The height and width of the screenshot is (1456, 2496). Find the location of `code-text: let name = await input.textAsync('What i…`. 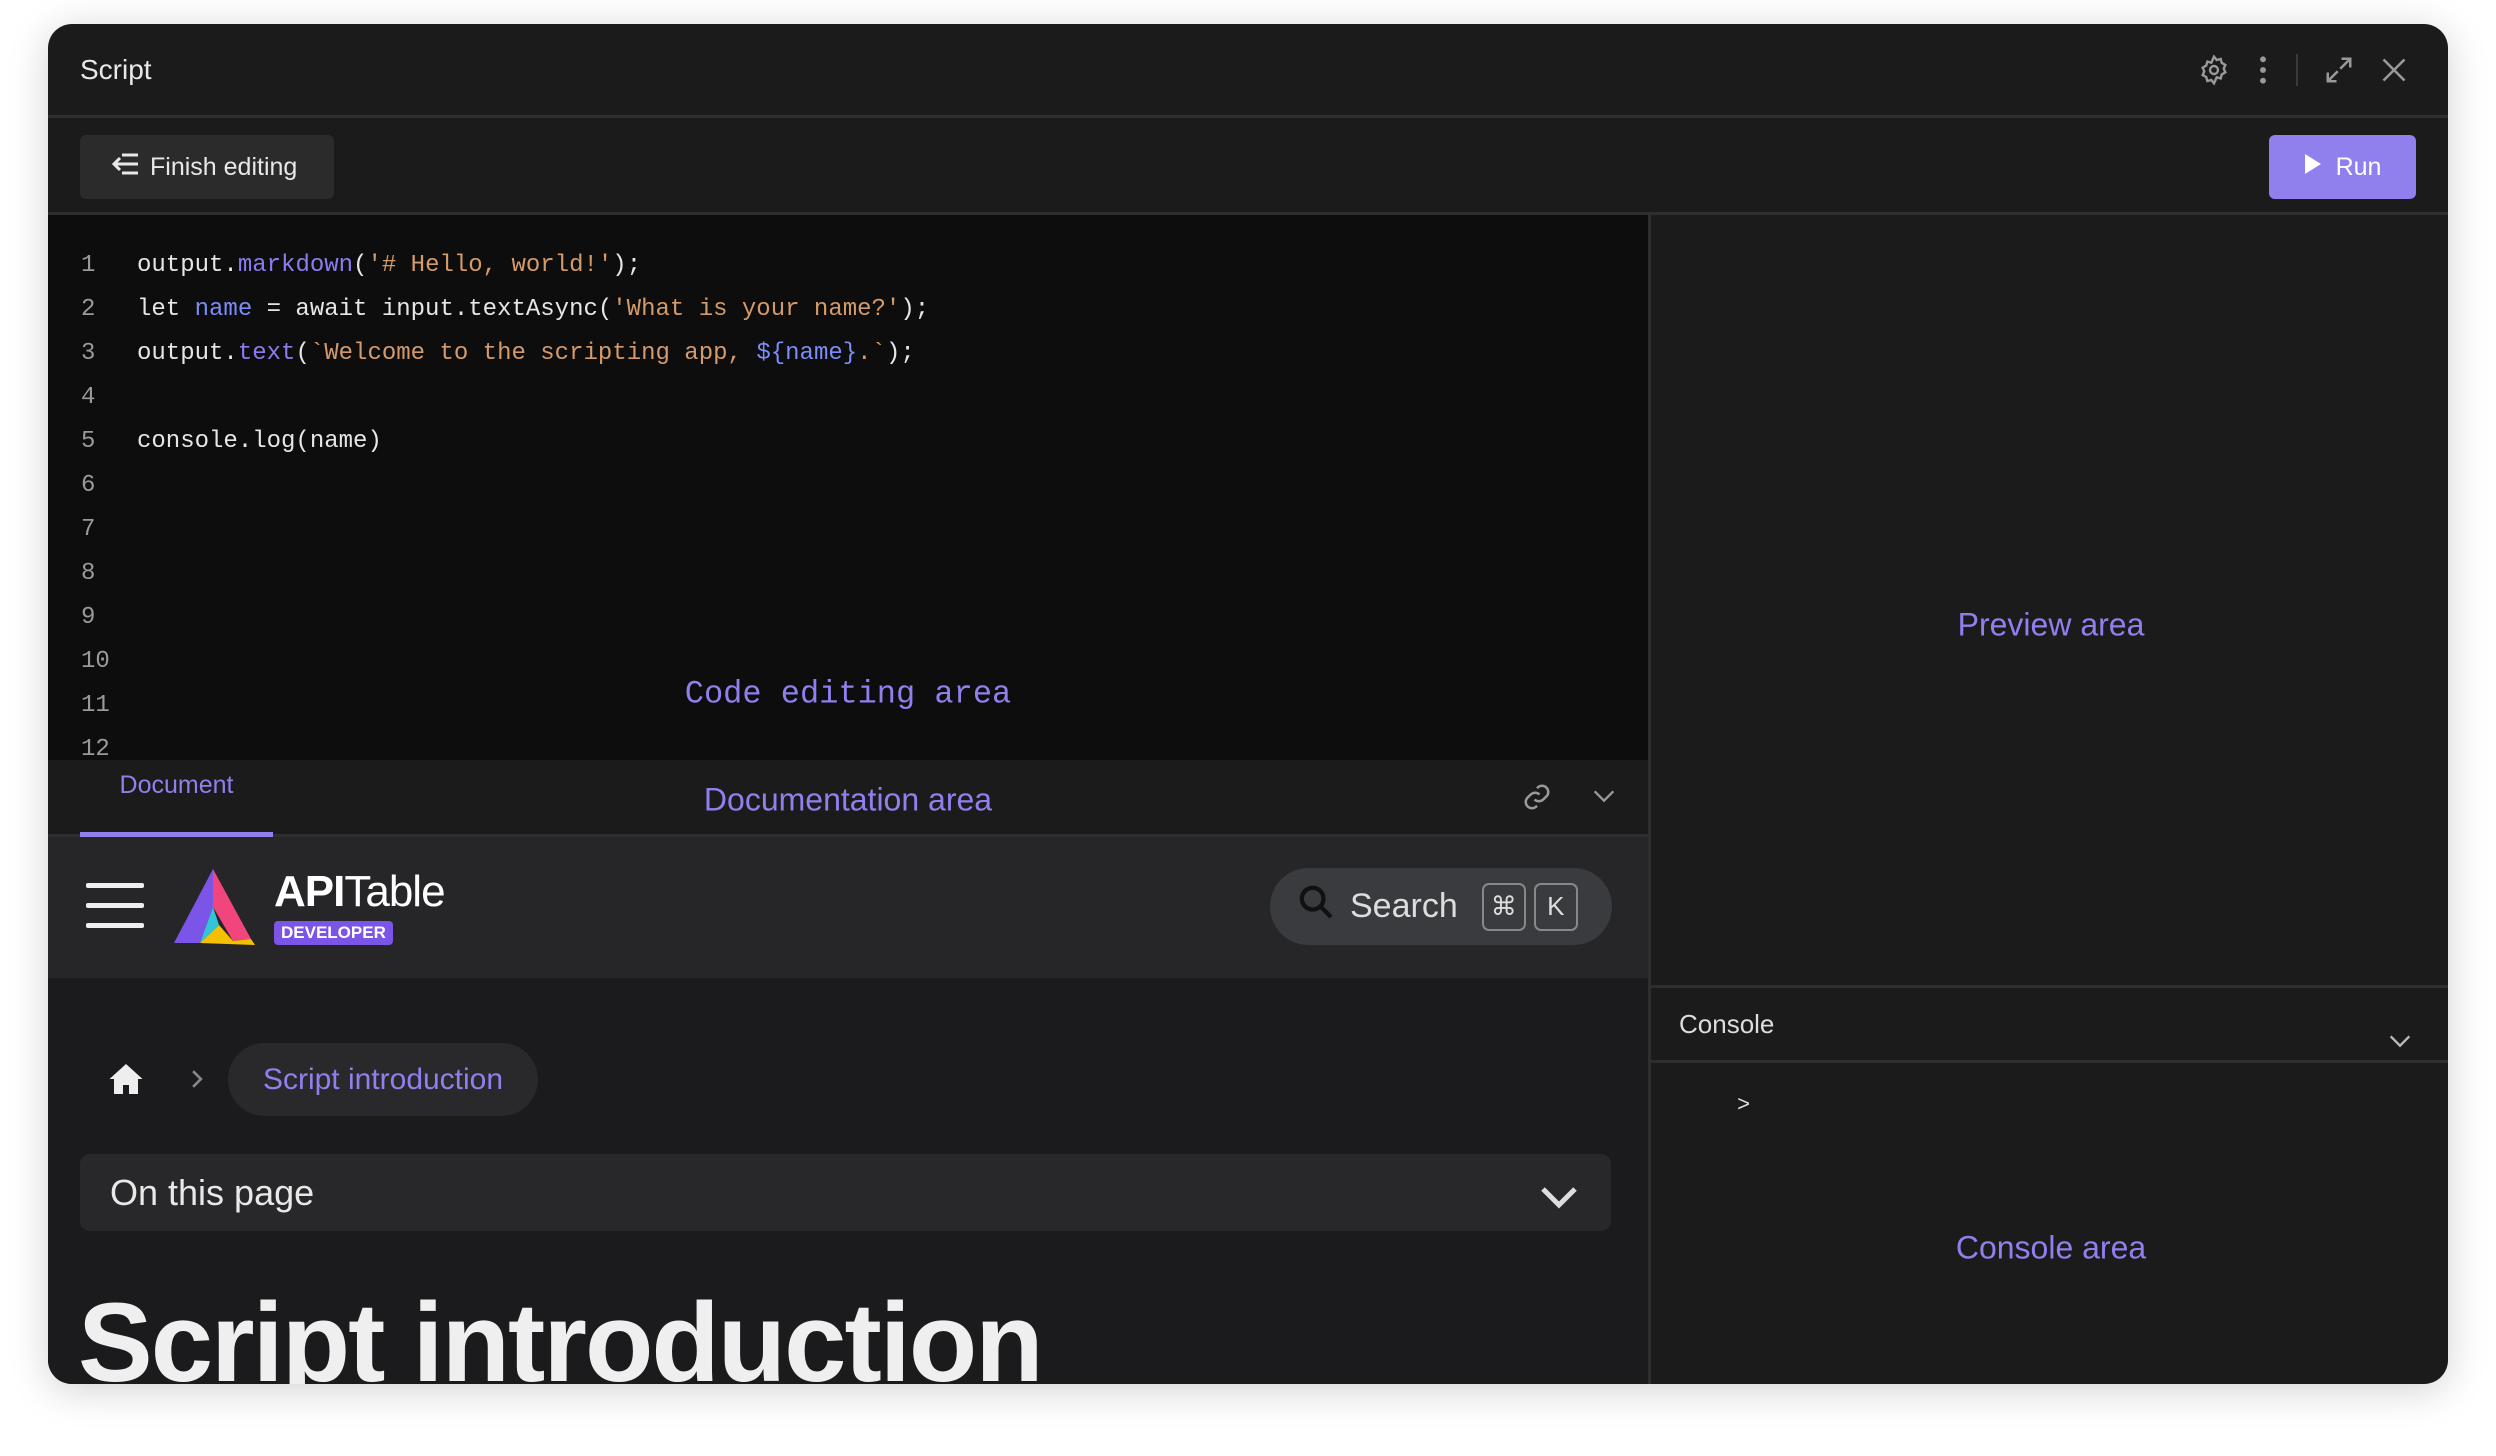

code-text: let name = await input.textAsync('What i… is located at coordinates (533, 310).